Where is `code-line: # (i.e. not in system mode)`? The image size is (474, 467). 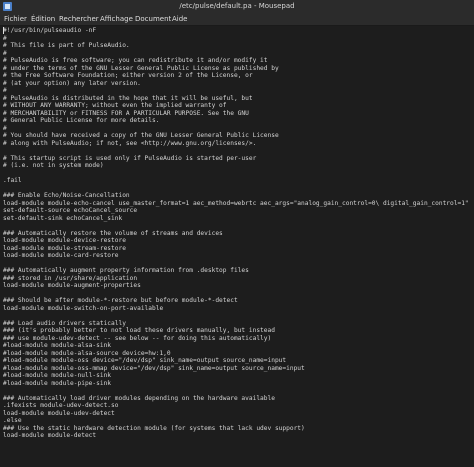
code-line: # (i.e. not in system mode) is located at coordinates (53, 165).